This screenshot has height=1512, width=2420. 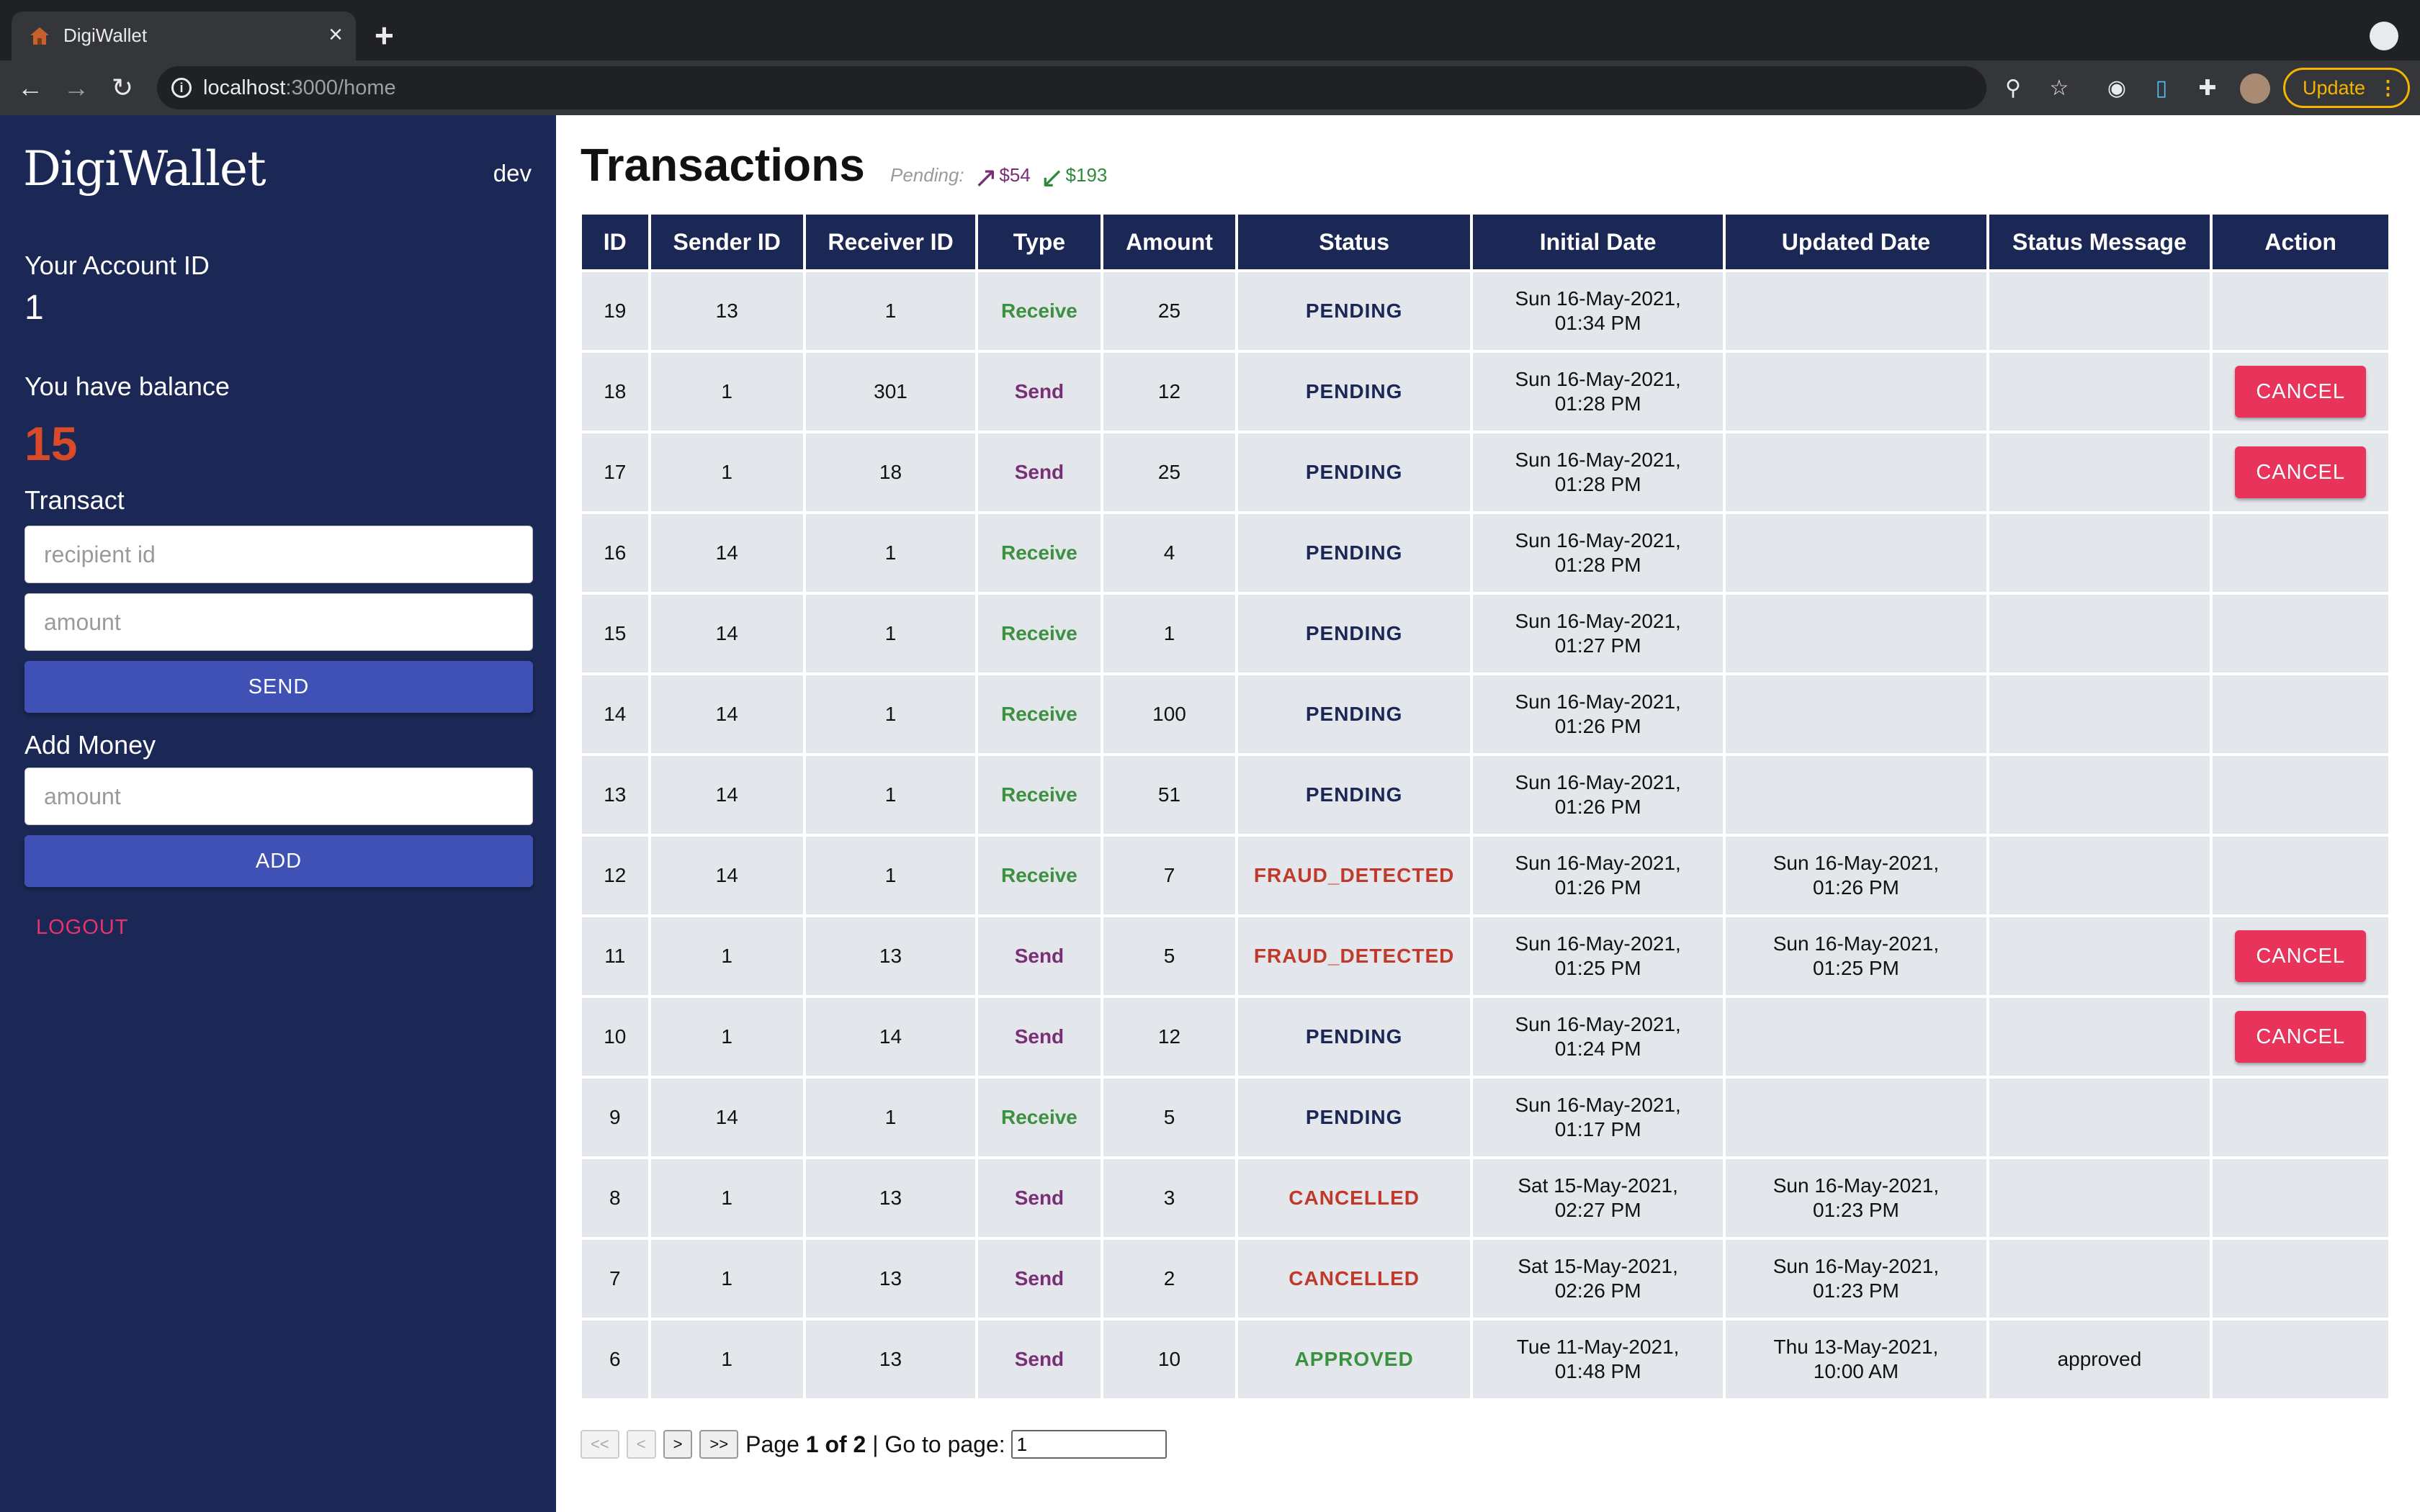 I want to click on star-icon: ☆, so click(x=2059, y=88).